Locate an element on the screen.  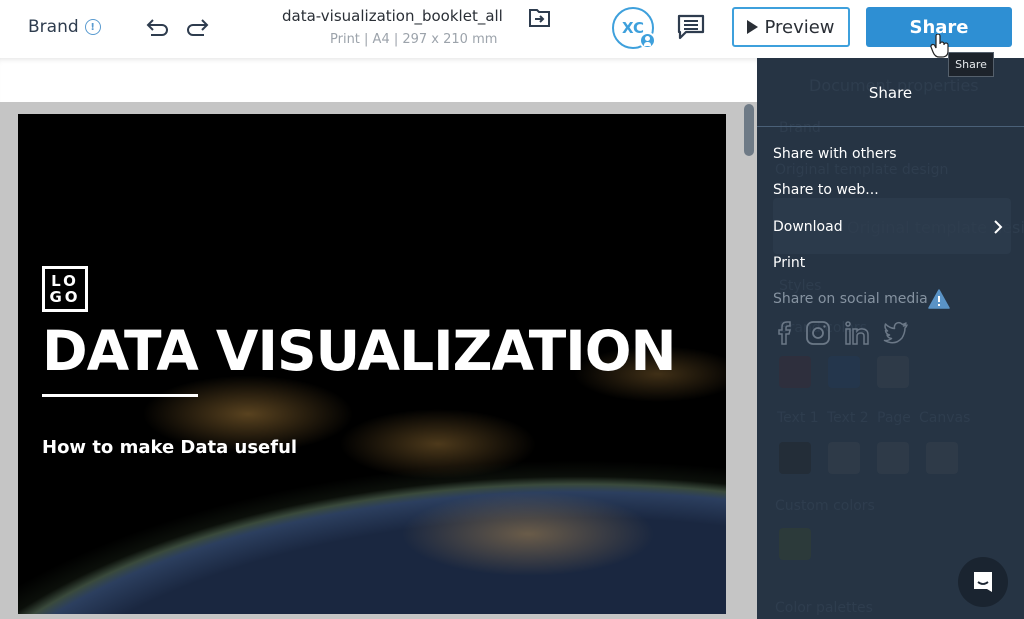
cover-subtitle: How to make Data useful is located at coordinates (169, 447).